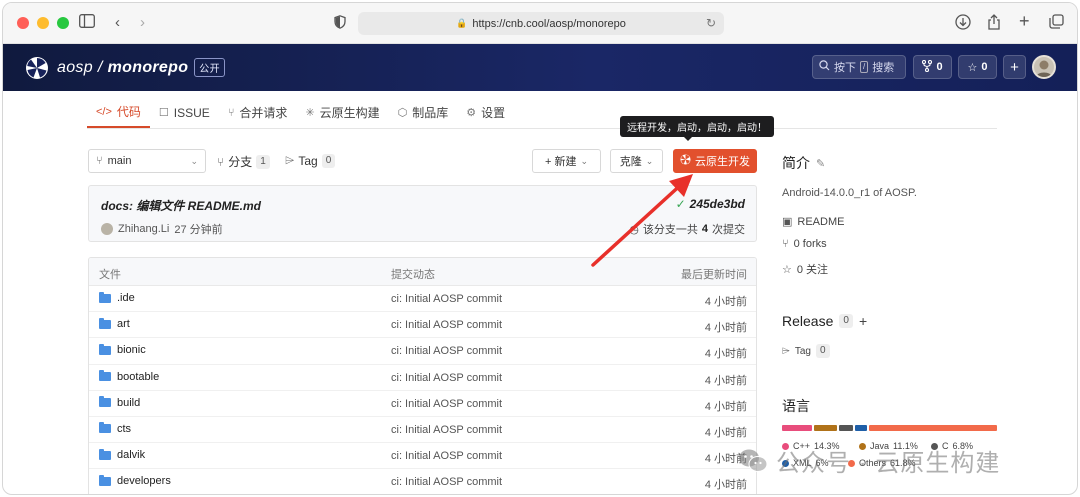 The width and height of the screenshot is (1080, 497). What do you see at coordinates (549, 23) in the screenshot?
I see `url-text: https://cnb.cool/aosp/monorepo` at bounding box center [549, 23].